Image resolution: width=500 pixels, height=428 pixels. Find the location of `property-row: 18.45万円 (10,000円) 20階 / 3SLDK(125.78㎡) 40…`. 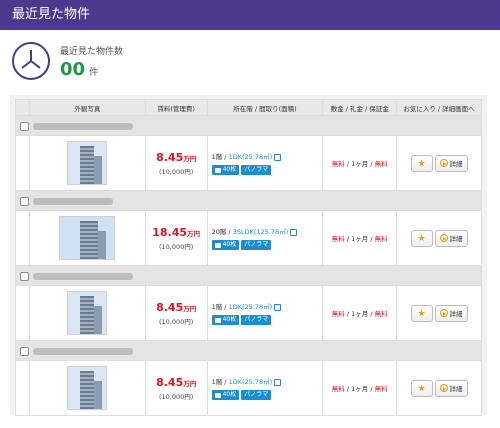

property-row: 18.45万円 (10,000円) 20階 / 3SLDK(125.78㎡) 40… is located at coordinates (248, 238).